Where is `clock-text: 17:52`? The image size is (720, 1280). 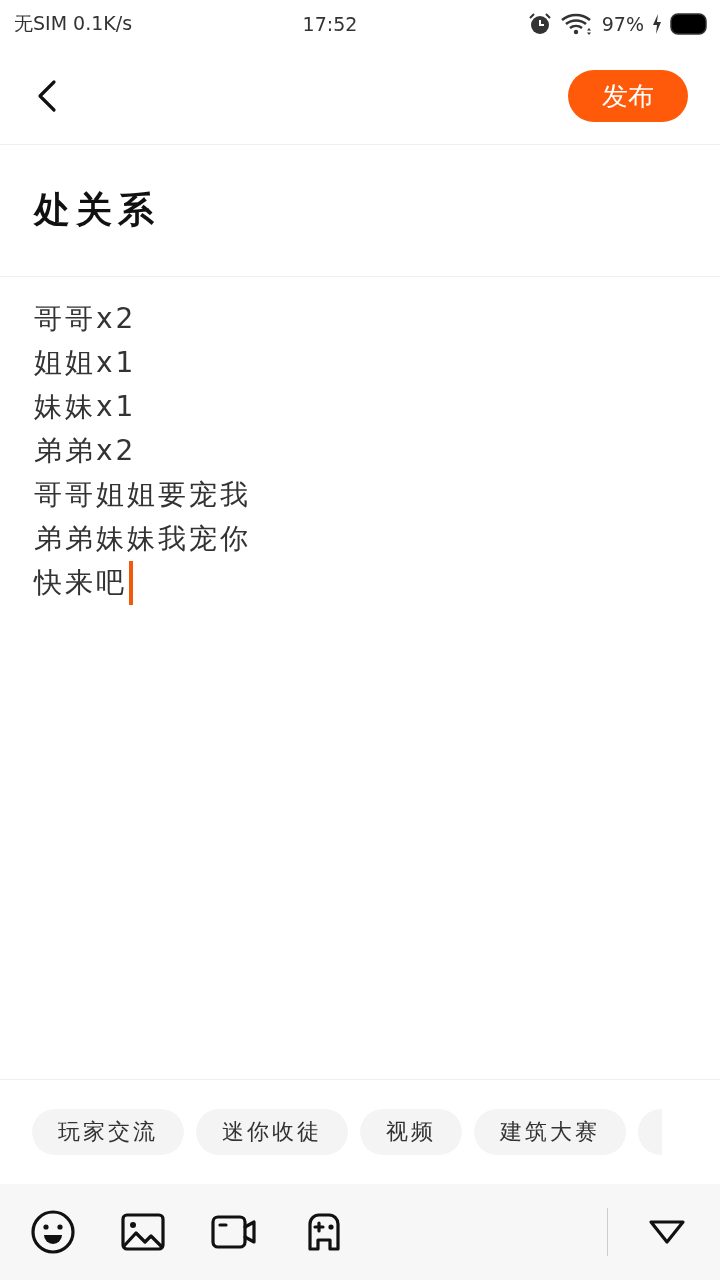 clock-text: 17:52 is located at coordinates (330, 24).